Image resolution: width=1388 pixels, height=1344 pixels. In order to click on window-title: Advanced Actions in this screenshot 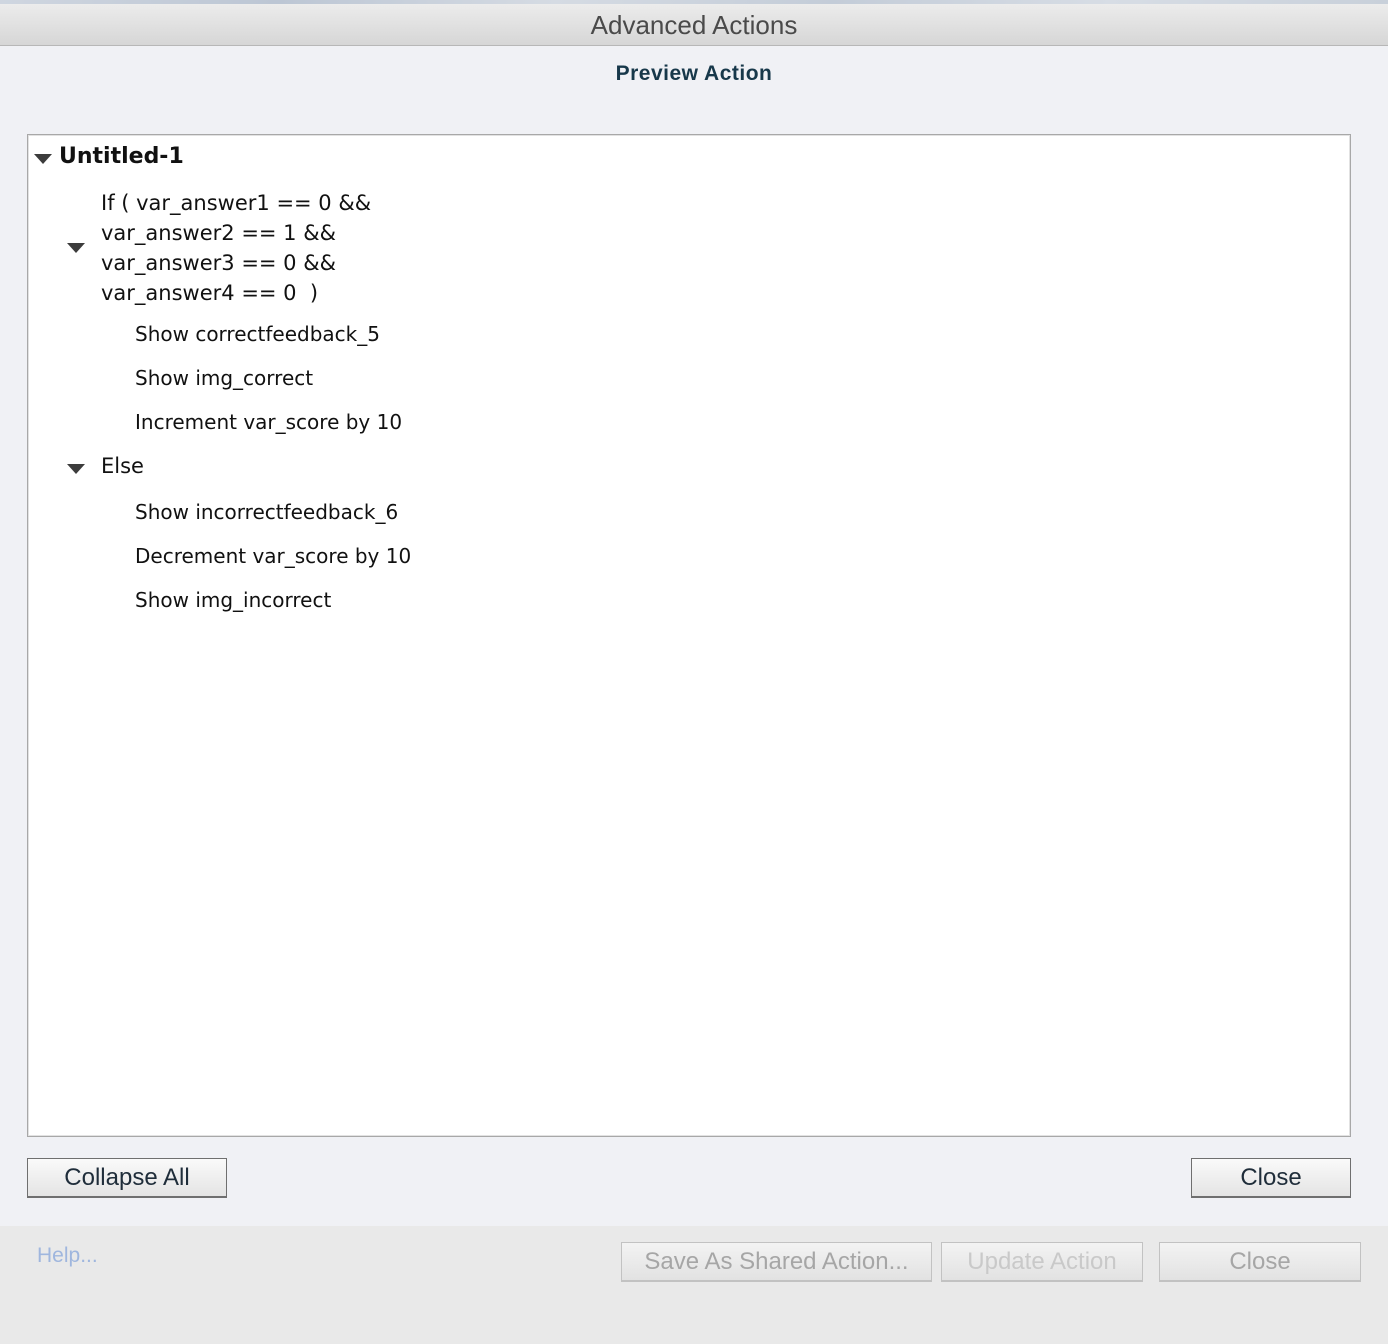, I will do `click(694, 25)`.